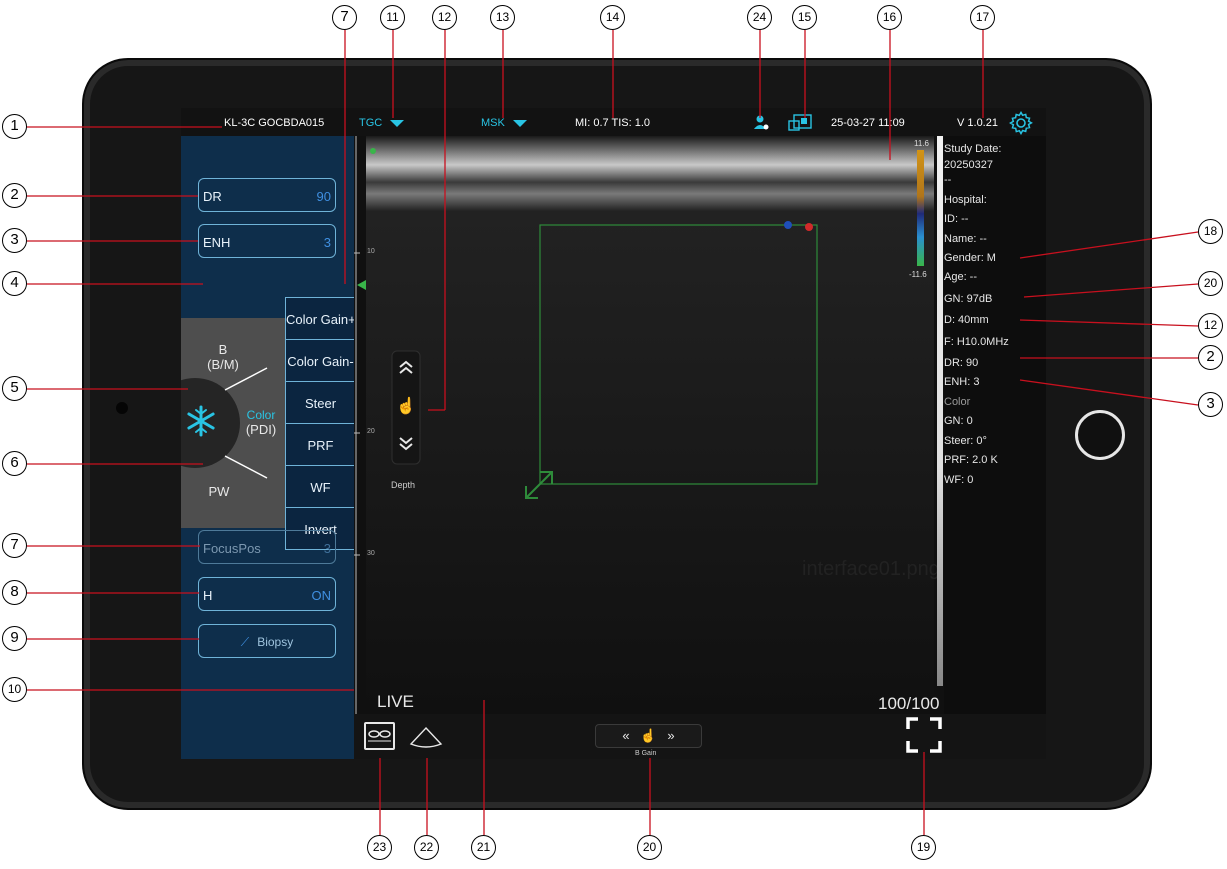 This screenshot has width=1227, height=869. Describe the element at coordinates (14, 592) in the screenshot. I see `callout-8: 8` at that location.